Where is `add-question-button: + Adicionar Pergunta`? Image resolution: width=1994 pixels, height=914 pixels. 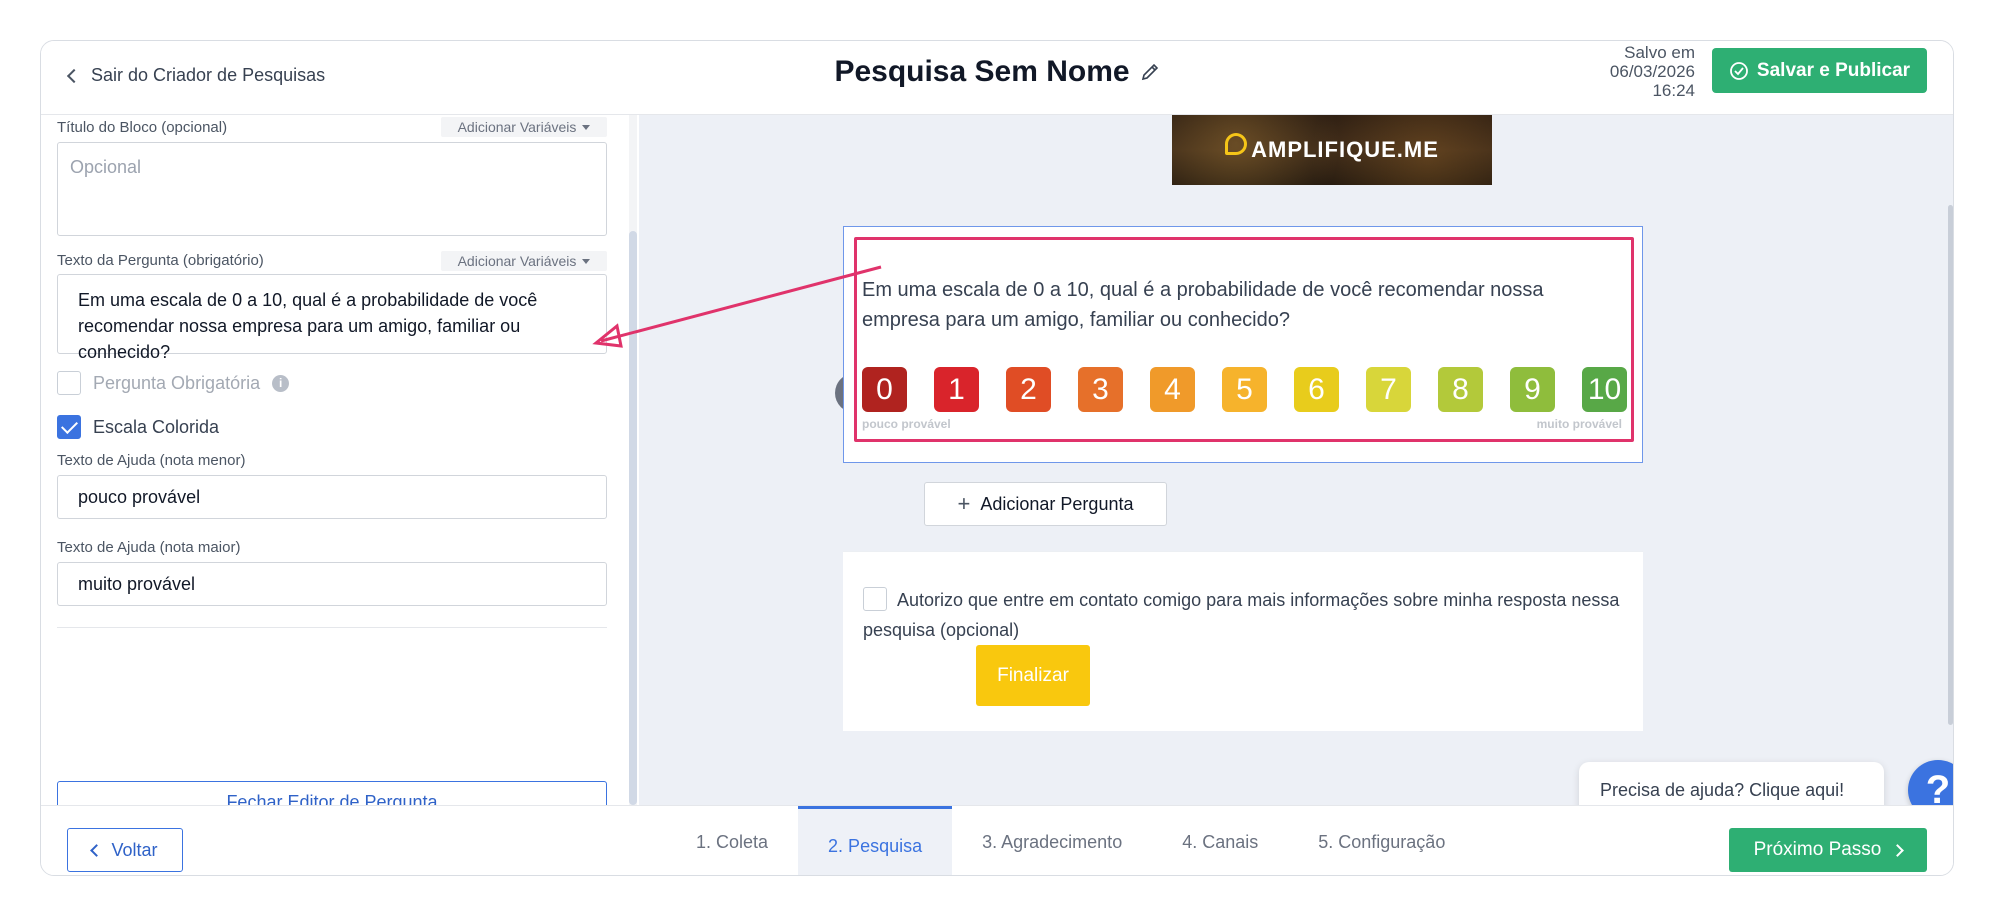 add-question-button: + Adicionar Pergunta is located at coordinates (1045, 504).